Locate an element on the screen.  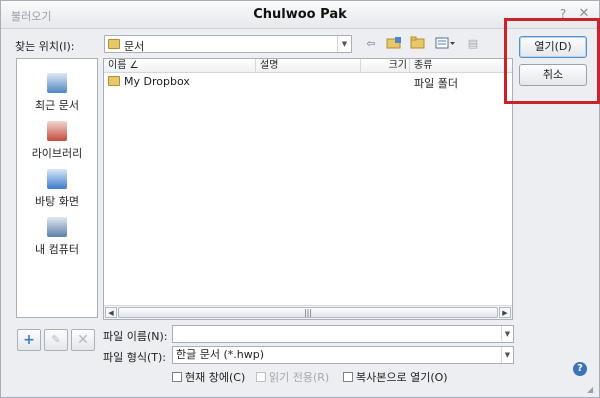
scroll-right-icon: ▶ is located at coordinates (505, 312).